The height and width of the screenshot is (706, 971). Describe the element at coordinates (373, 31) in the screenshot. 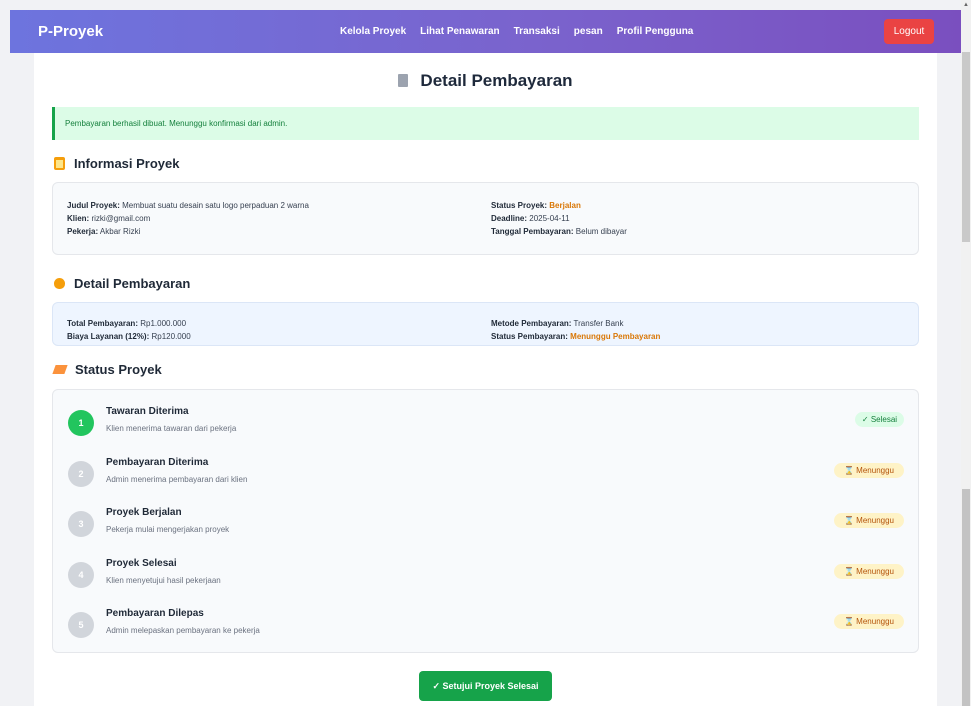

I see `nav-kelola-proyek: Kelola Proyek` at that location.